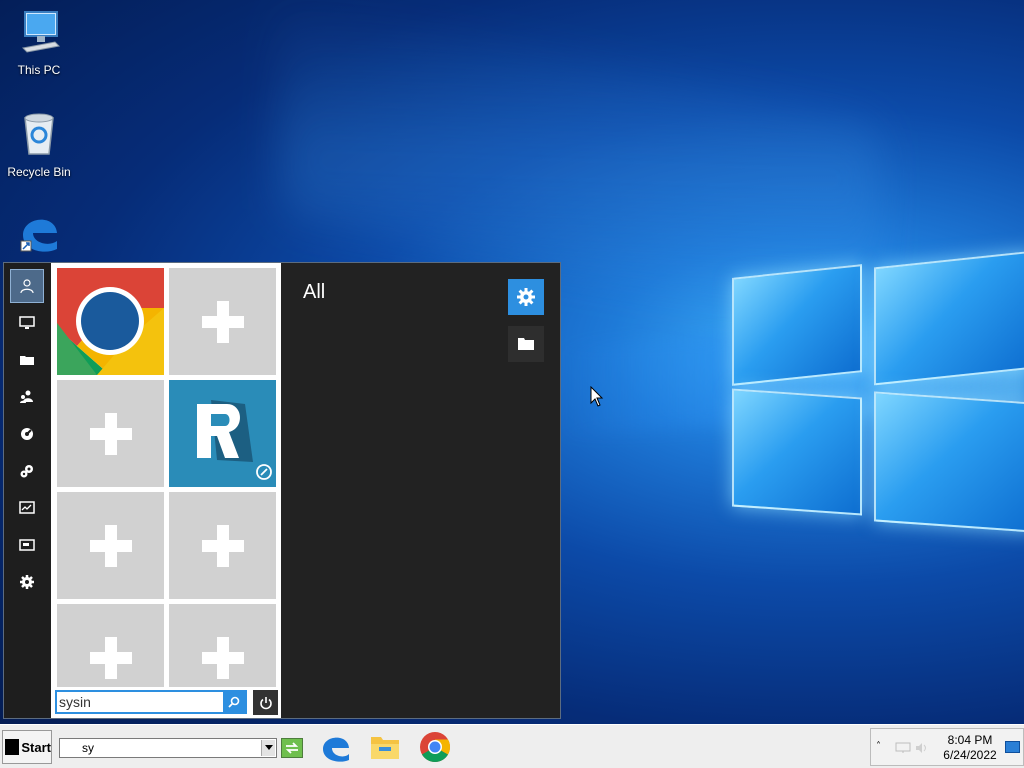  I want to click on desktop-icon-this-pc: This PC, so click(39, 42).